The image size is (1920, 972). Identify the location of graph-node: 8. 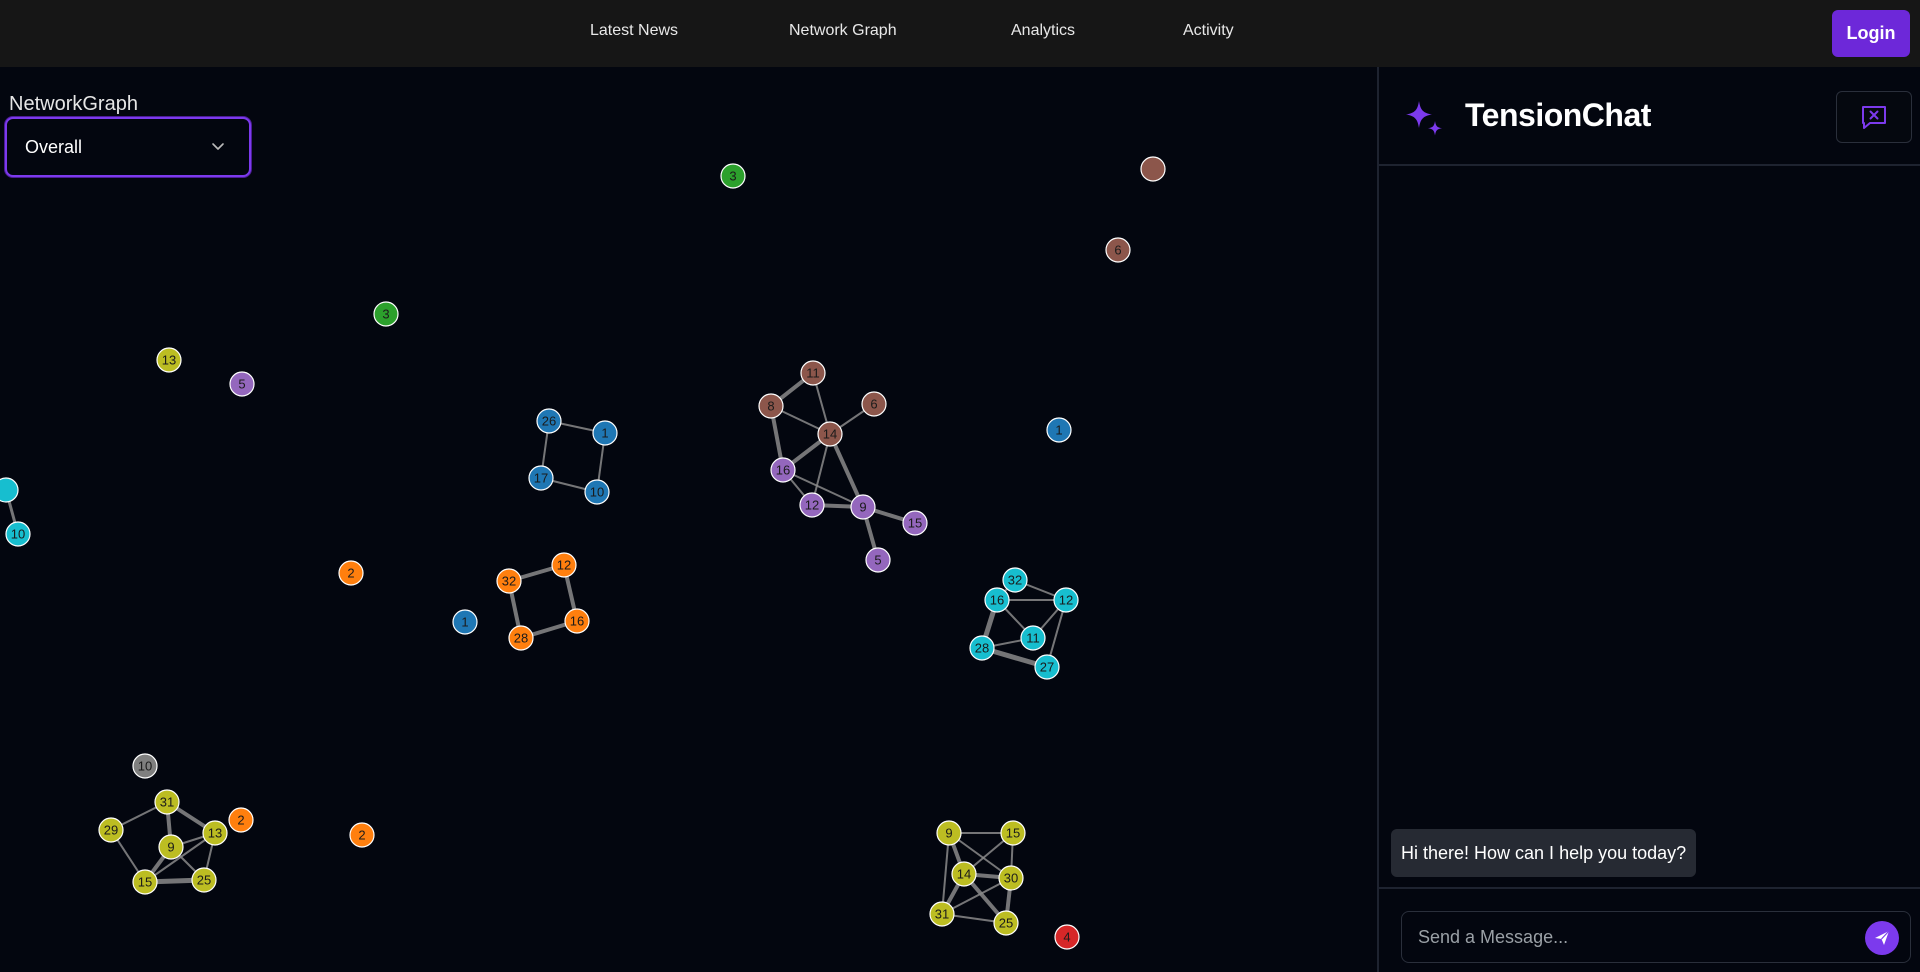
(771, 406).